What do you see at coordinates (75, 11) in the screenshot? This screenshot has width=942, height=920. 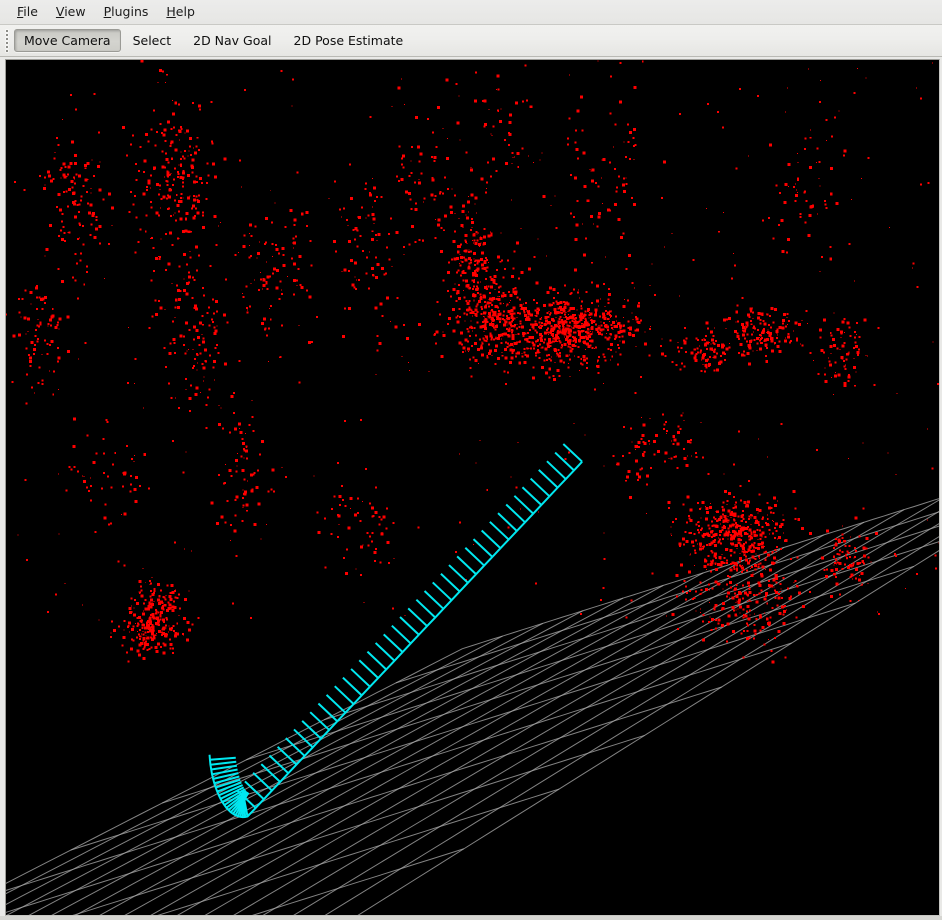 I see `menu-view-label: iew` at bounding box center [75, 11].